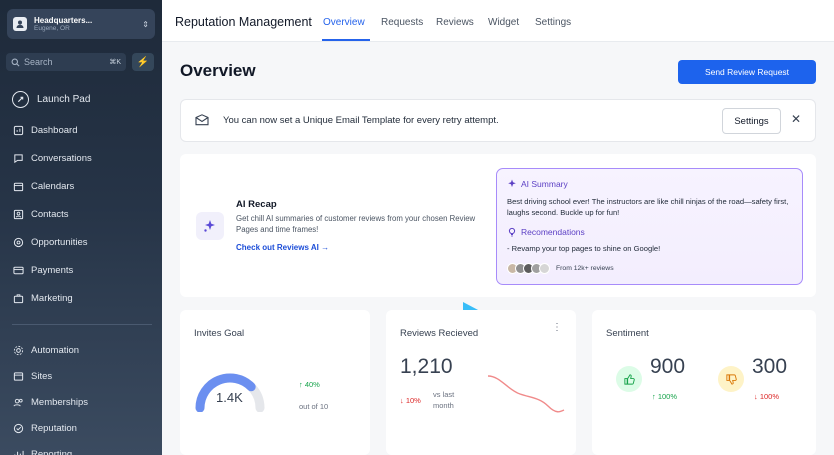 This screenshot has width=834, height=455. I want to click on tab-reviews: Reviews, so click(455, 22).